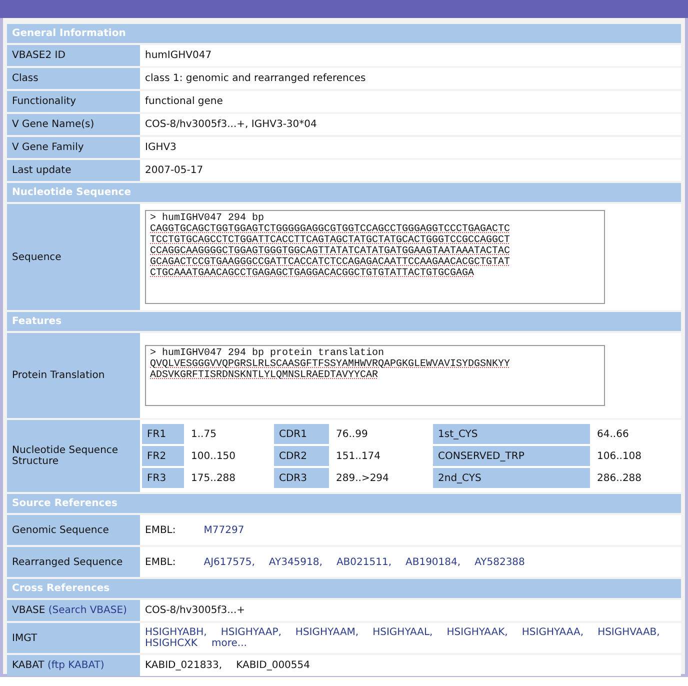 This screenshot has width=688, height=686. Describe the element at coordinates (375, 375) in the screenshot. I see `sequence-textarea: > humIGHV047 294 bp protein translation QVQLVESGGGVVQPGRSLRLSCAASGFTFSSYAMHWVRQAPGKGLEWVAVISYDGSNKYY ADSVKGRFTISRDNSKNTLYLQMNSLRAEDTAVYYCAR` at that location.